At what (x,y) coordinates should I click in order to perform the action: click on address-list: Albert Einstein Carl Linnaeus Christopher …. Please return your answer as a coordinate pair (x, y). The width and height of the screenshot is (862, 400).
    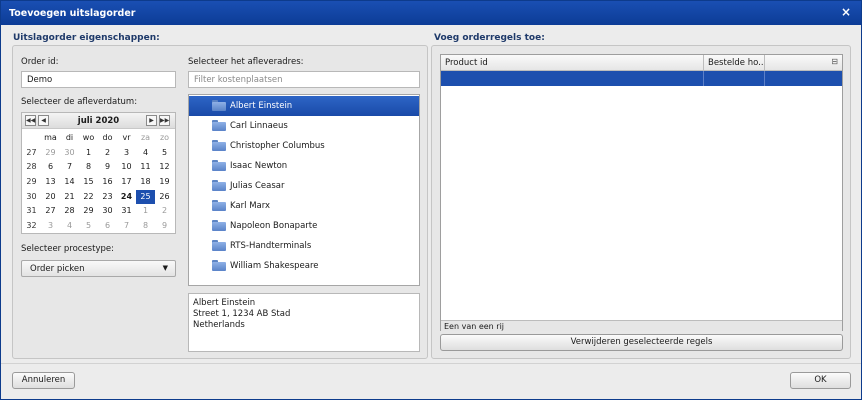
    Looking at the image, I should click on (304, 190).